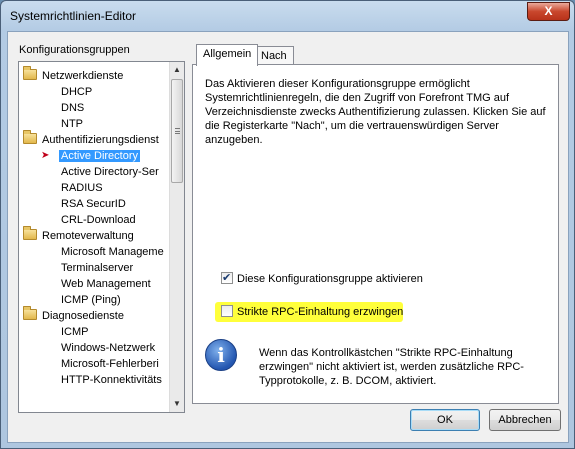  Describe the element at coordinates (93, 204) in the screenshot. I see `tree-leaf-rsa-securid: RSA SecurID` at that location.